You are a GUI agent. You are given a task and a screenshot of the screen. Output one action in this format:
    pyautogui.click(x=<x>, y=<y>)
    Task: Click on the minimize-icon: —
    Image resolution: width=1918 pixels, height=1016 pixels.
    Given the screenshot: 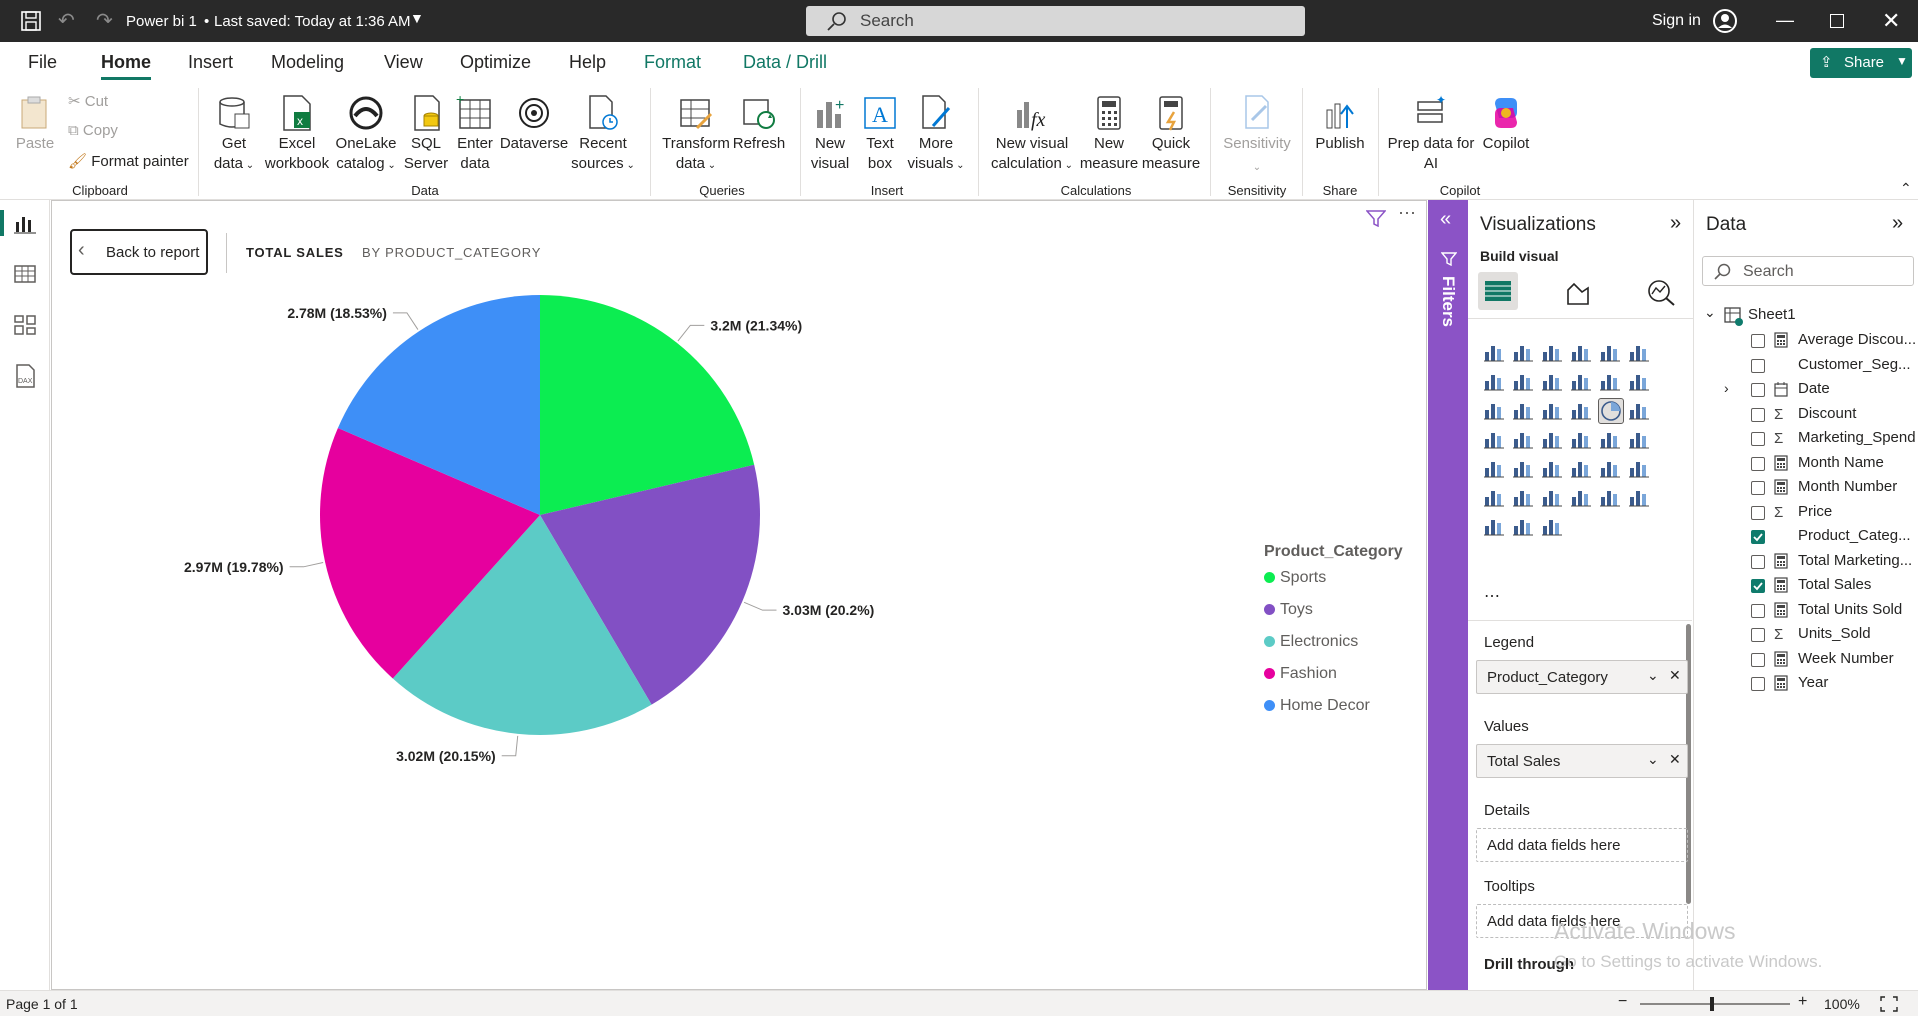 What is the action you would take?
    pyautogui.click(x=1785, y=20)
    